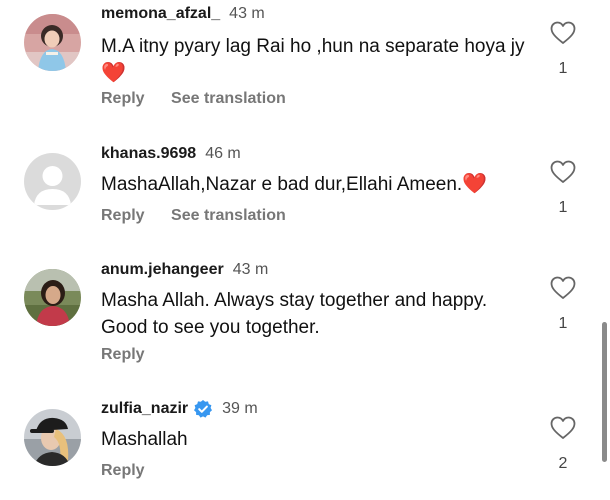 The image size is (610, 500). I want to click on comment-body: Mashallah, so click(144, 439).